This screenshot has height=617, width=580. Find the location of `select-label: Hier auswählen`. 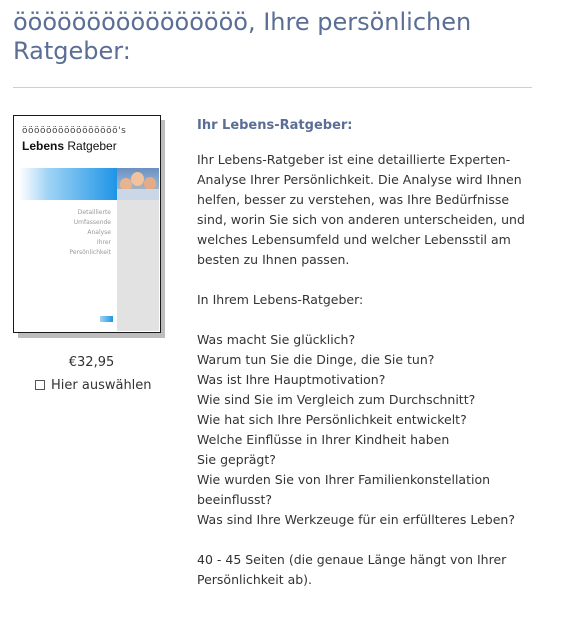

select-label: Hier auswählen is located at coordinates (101, 385).